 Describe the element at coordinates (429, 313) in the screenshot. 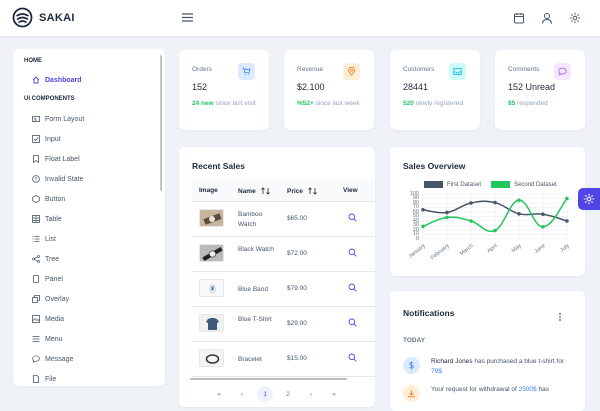

I see `notifications-title: Notifications` at that location.